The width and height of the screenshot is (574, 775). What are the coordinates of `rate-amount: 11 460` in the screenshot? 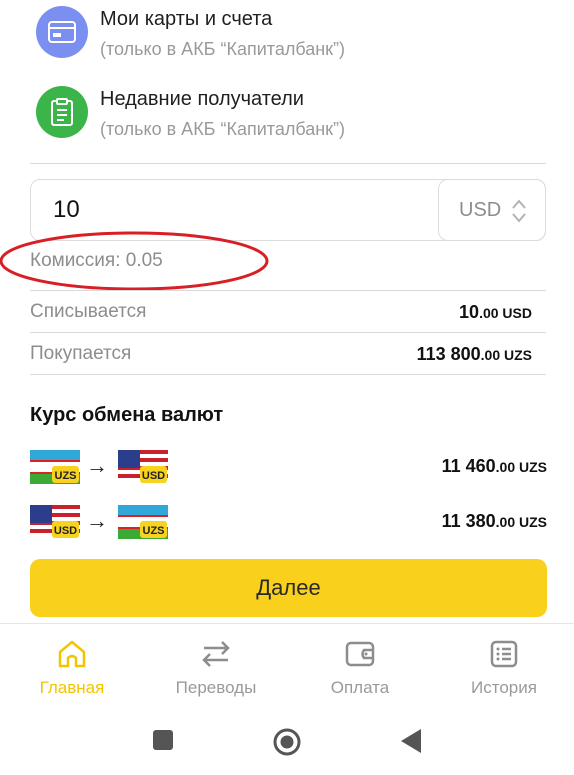 It's located at (468, 466).